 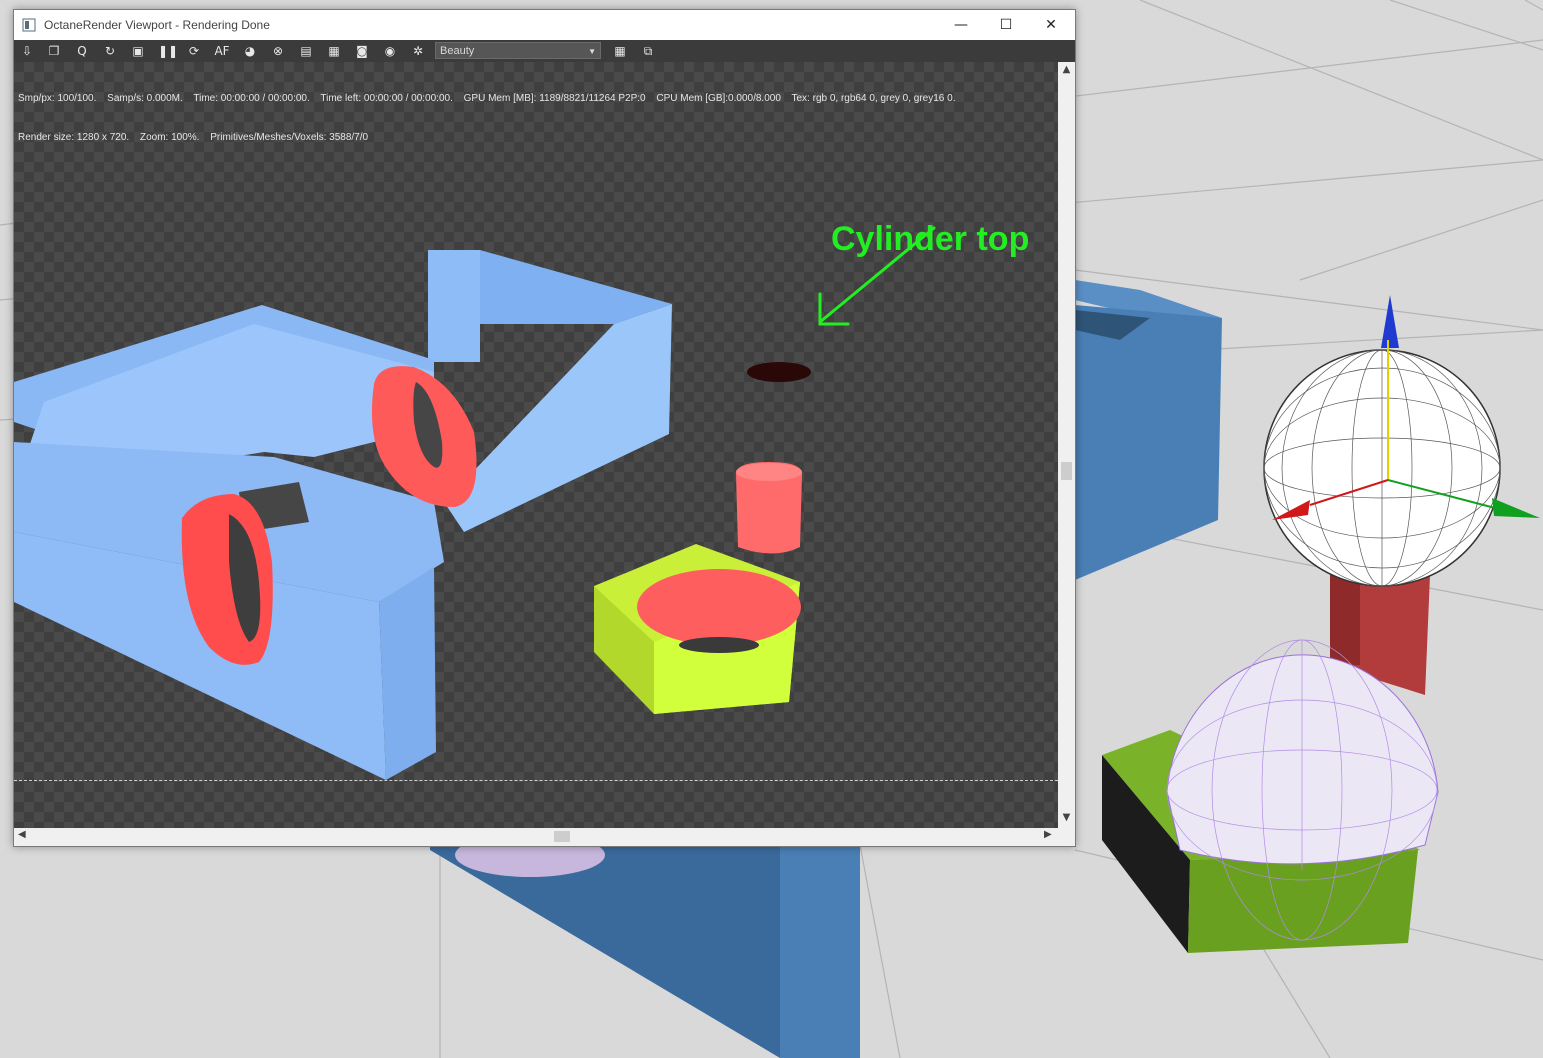 I want to click on close-button: ✕, so click(x=1051, y=25).